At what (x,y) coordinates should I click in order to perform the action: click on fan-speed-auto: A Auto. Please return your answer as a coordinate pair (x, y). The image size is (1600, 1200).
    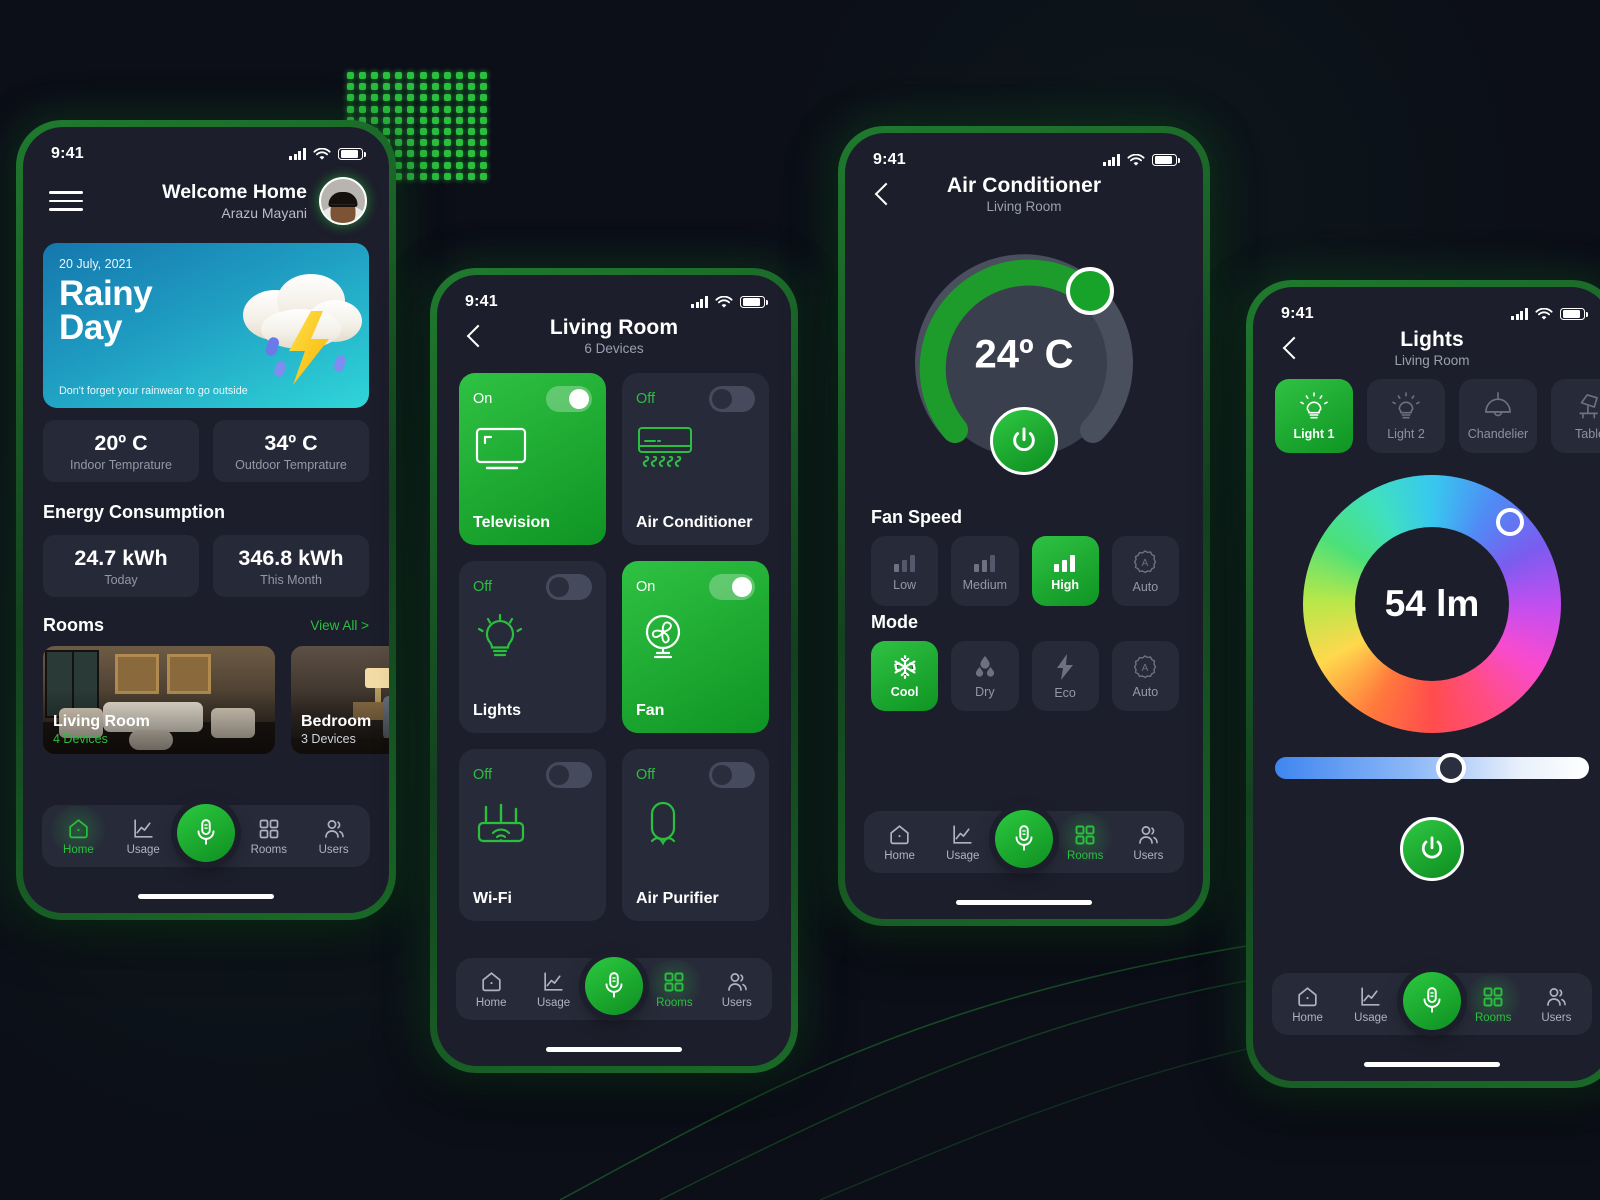
    Looking at the image, I should click on (1145, 571).